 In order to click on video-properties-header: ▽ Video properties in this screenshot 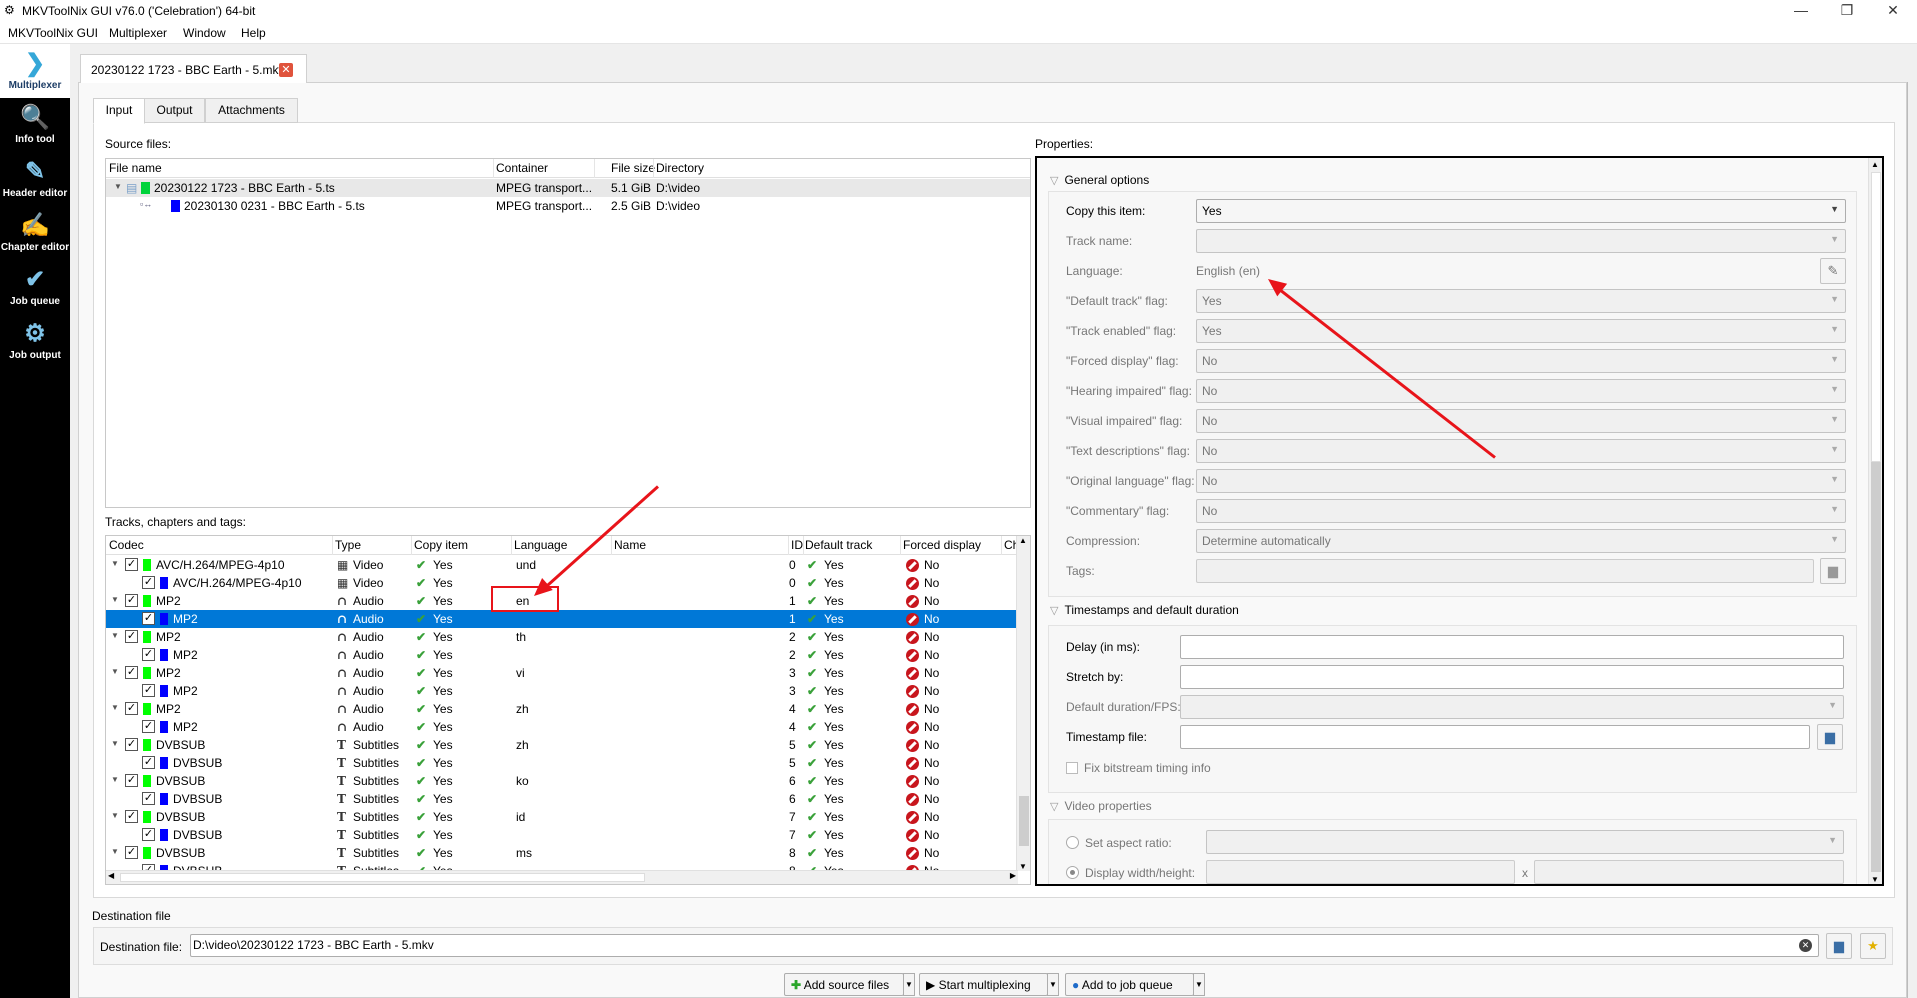, I will do `click(1101, 806)`.